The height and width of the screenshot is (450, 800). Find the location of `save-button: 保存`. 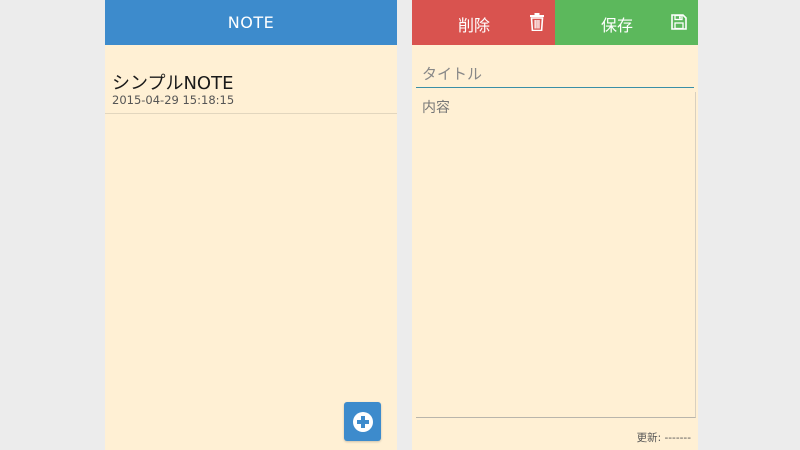

save-button: 保存 is located at coordinates (626, 22).